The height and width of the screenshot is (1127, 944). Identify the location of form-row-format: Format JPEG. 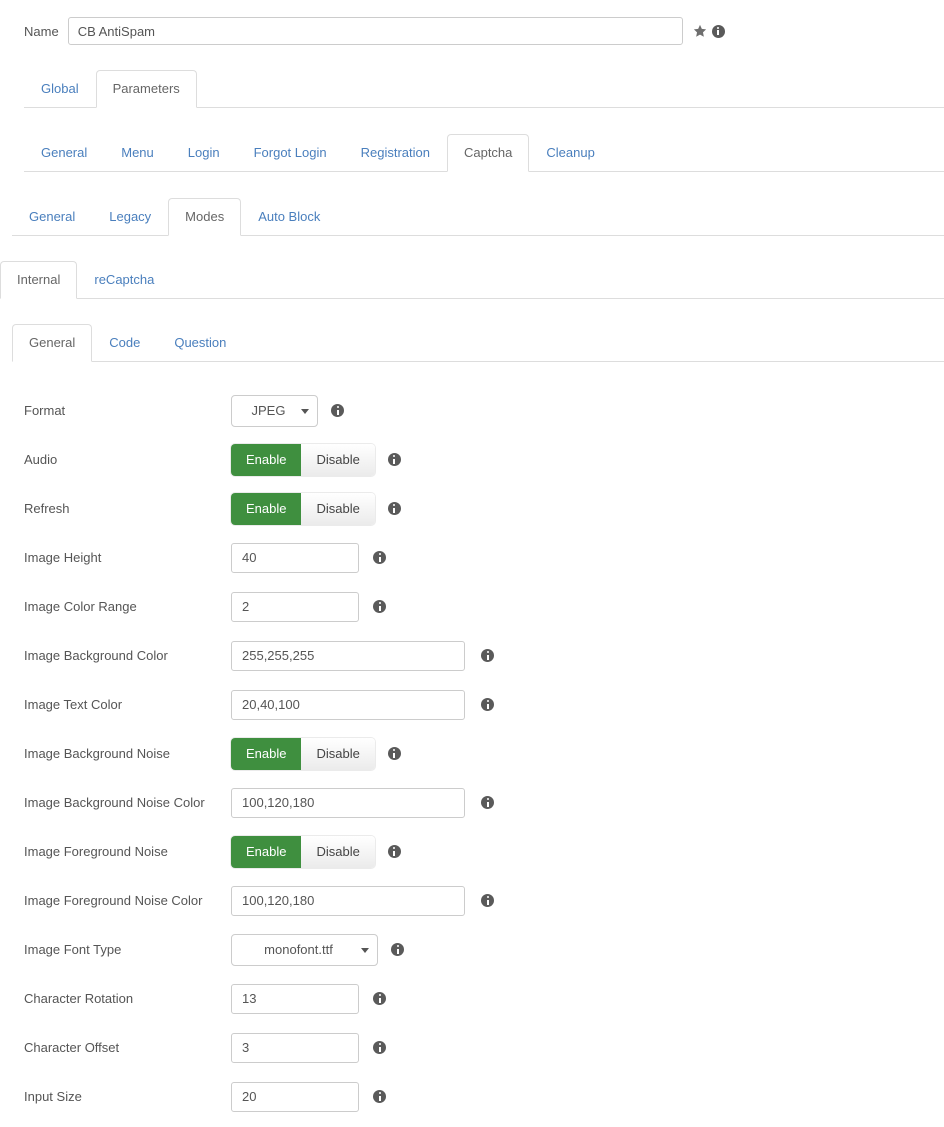
(472, 410).